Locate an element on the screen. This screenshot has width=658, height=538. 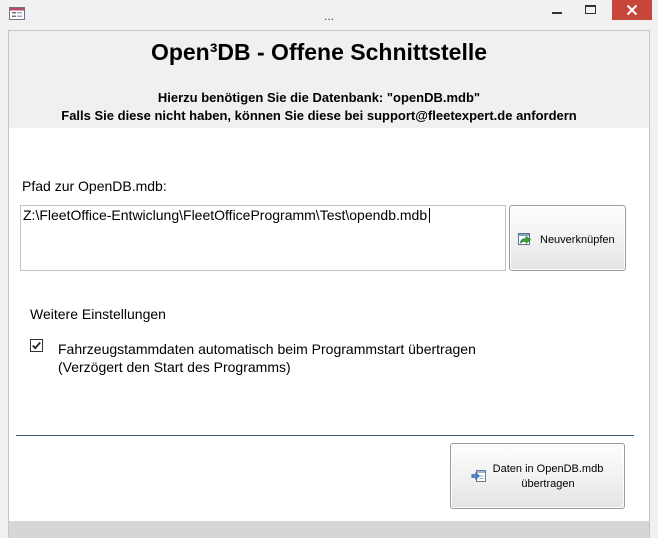
minimize-button is located at coordinates (557, 10).